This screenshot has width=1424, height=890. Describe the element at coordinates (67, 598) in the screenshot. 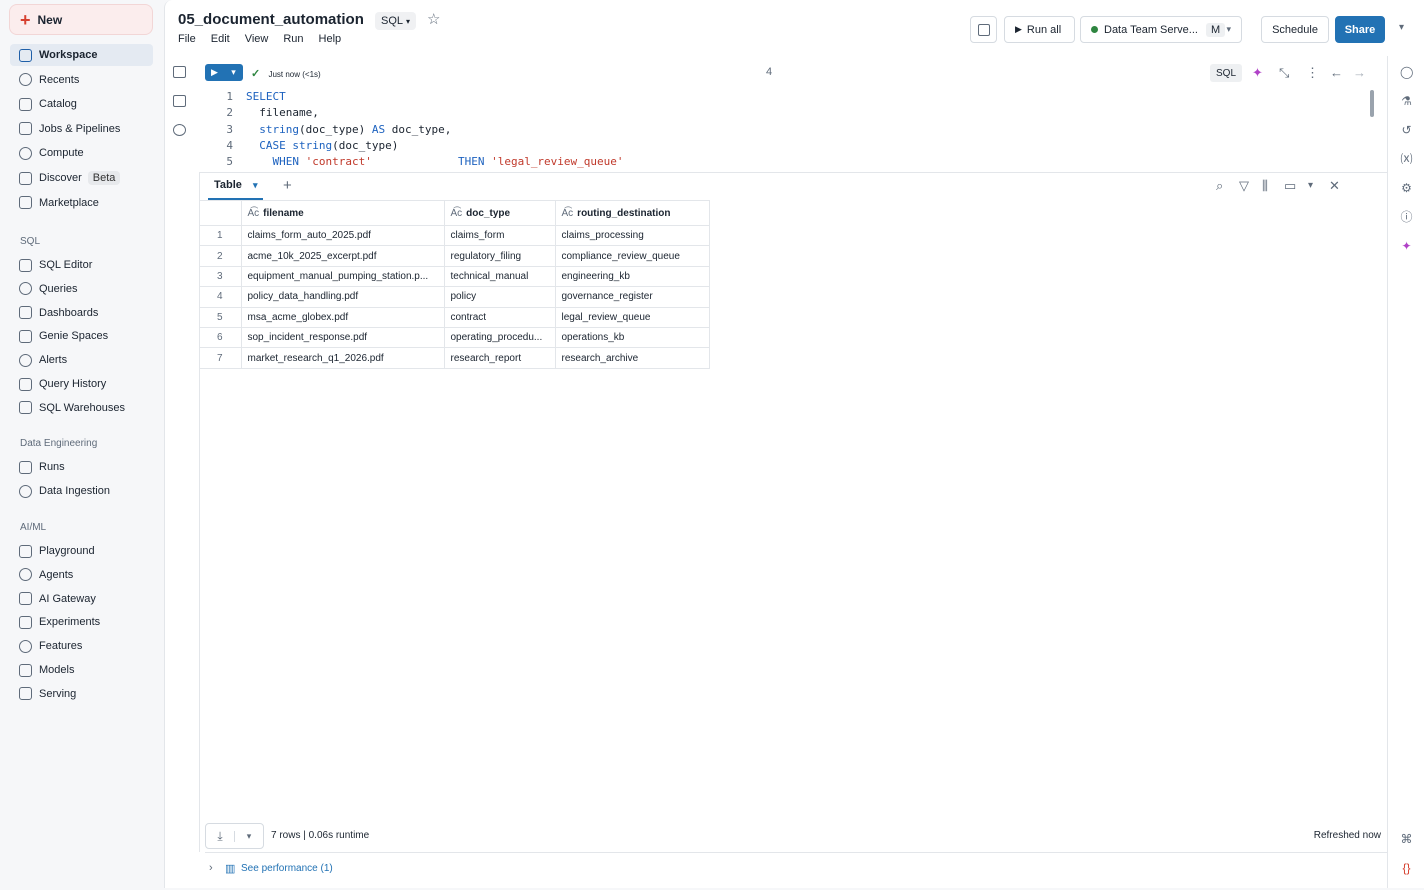

I see `sidebar-item-label: AI Gateway` at that location.